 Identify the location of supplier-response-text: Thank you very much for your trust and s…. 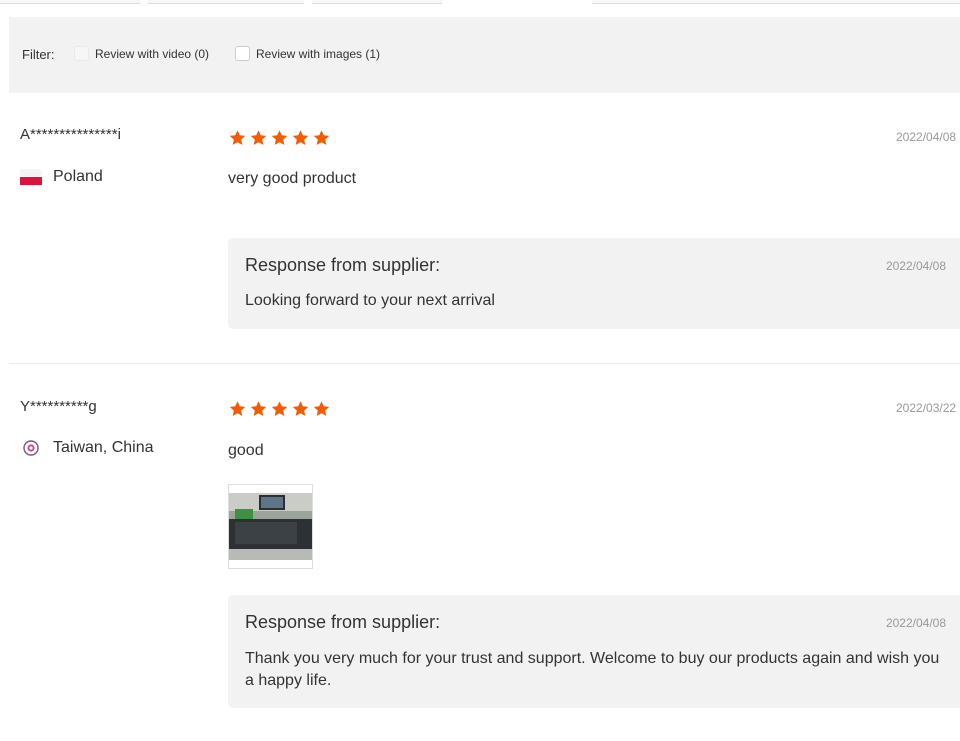
(592, 669).